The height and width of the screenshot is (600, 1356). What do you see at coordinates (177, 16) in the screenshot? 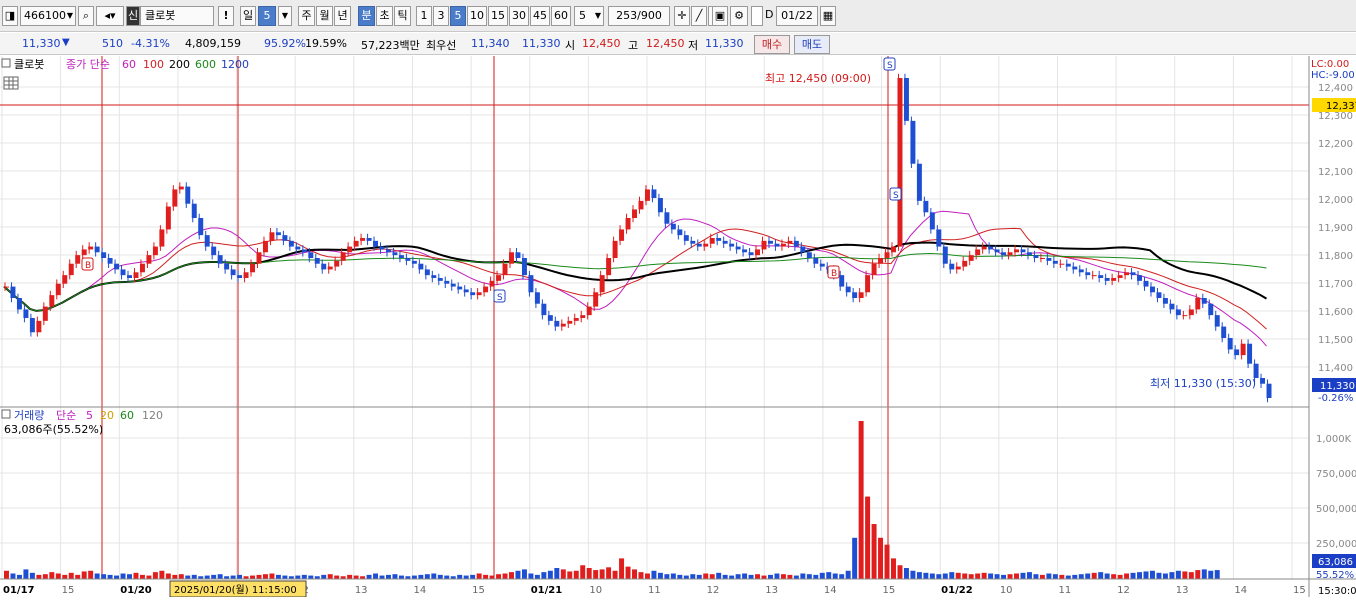
I see `stock-name-field: 클로봇` at bounding box center [177, 16].